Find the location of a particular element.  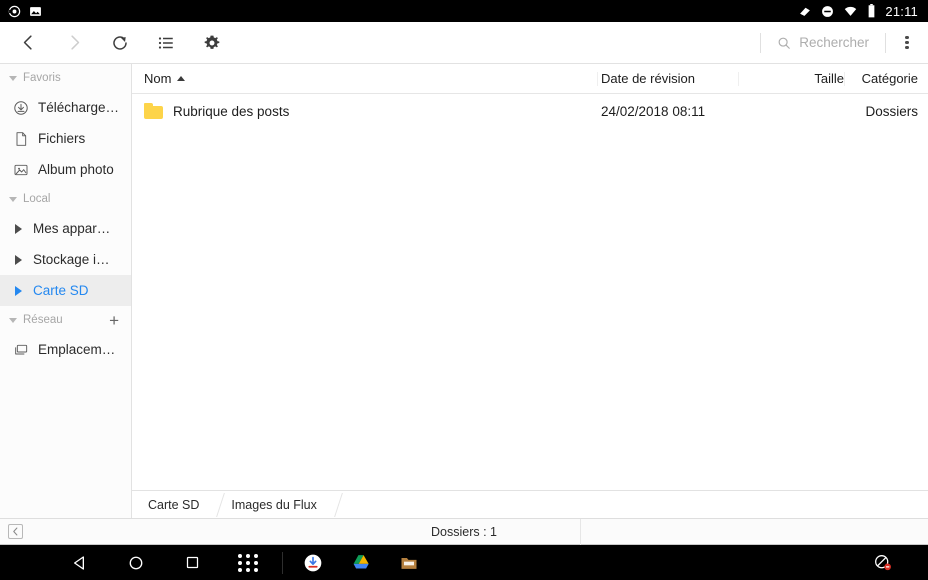

notifications-blocked-button is located at coordinates (882, 562).